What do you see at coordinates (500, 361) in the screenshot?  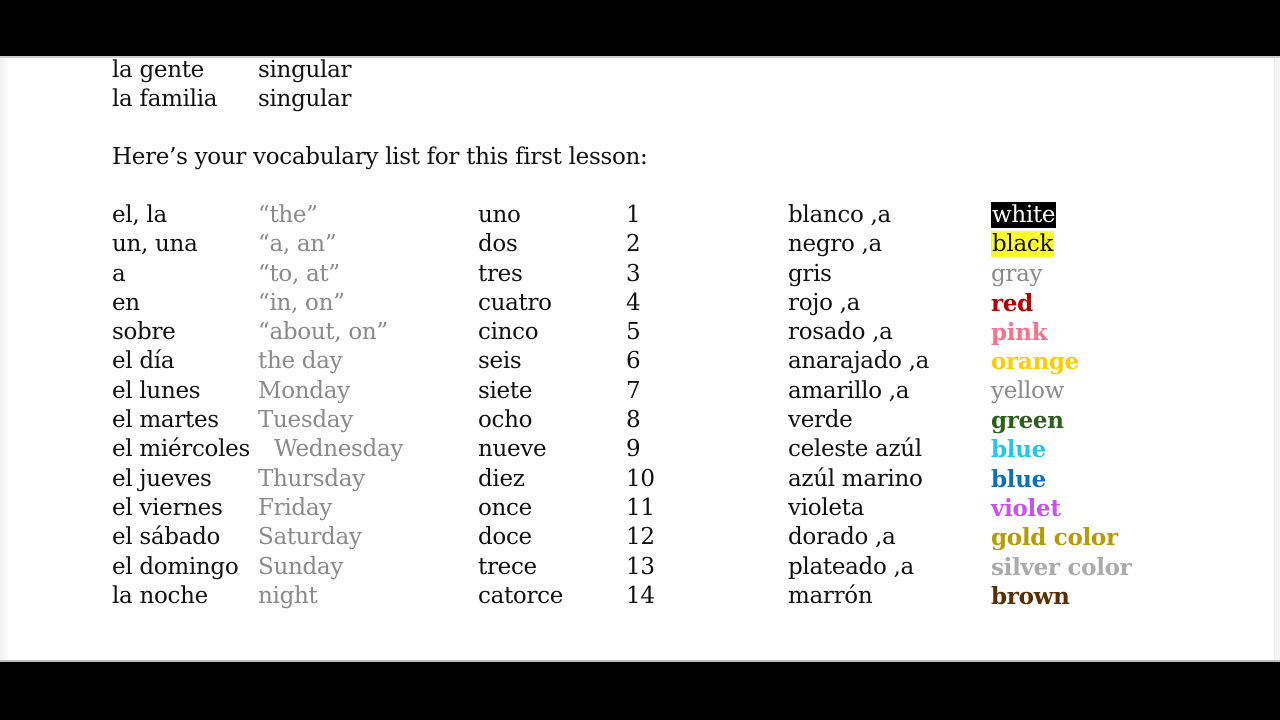 I see `number-word: seis` at bounding box center [500, 361].